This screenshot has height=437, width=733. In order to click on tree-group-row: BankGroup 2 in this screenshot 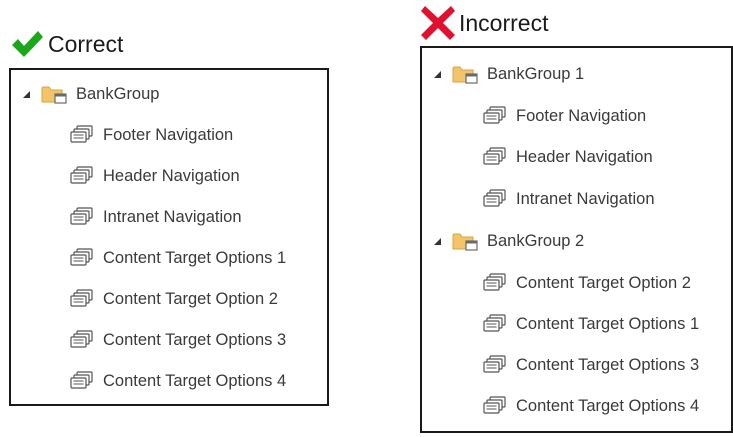, I will do `click(509, 241)`.